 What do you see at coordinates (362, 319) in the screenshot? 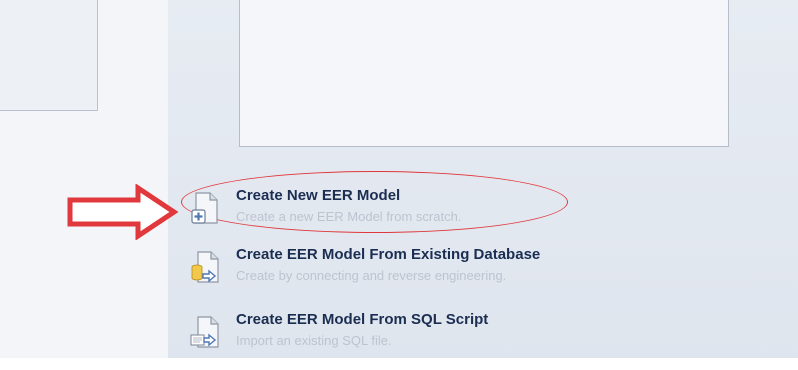
I see `action-title: Create EER Model From SQL Script` at bounding box center [362, 319].